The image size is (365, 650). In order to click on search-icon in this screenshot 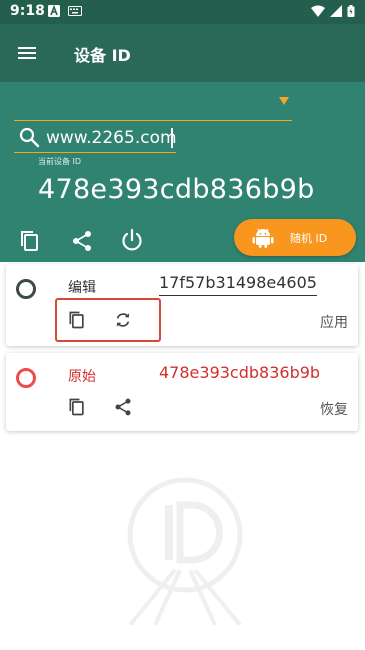, I will do `click(29, 137)`.